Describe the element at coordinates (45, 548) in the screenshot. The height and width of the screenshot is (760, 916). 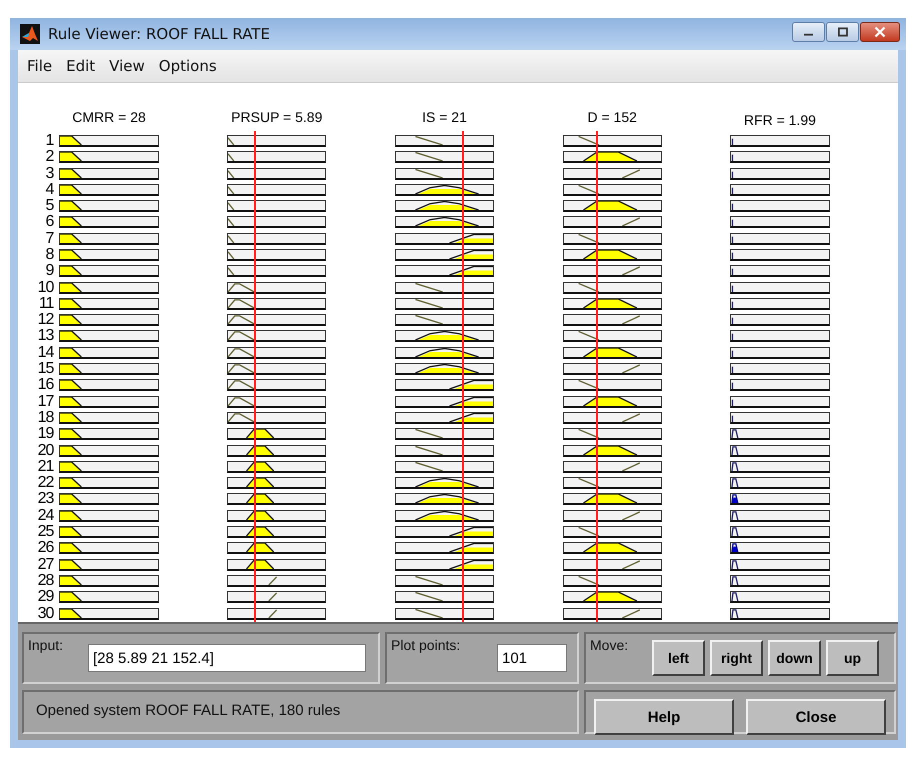
I see `rule-number: 26` at that location.